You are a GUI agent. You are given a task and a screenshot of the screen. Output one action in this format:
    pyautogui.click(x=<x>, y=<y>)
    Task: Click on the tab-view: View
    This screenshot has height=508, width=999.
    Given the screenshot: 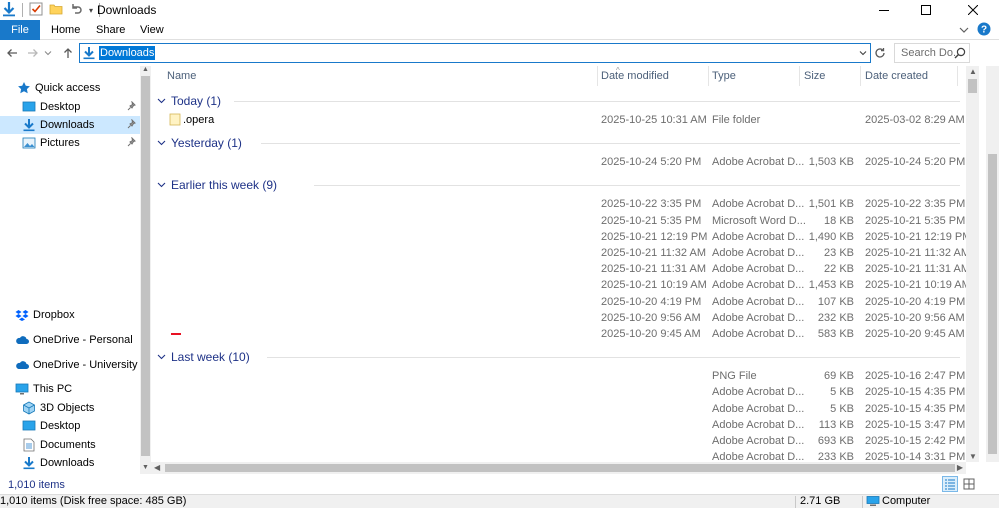 What is the action you would take?
    pyautogui.click(x=152, y=30)
    